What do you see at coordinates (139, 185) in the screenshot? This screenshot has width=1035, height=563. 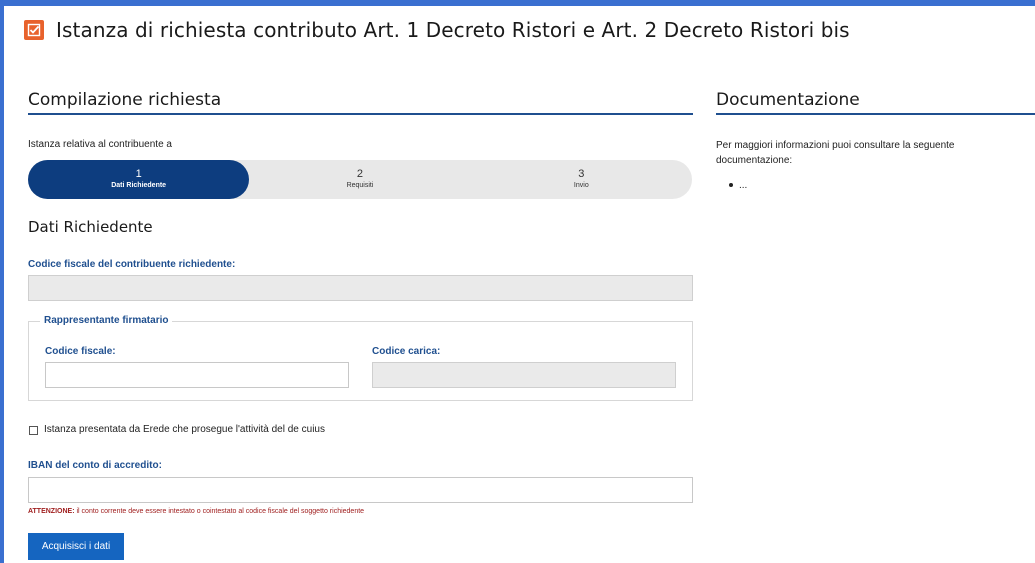 I see `step-label: Dati Richiedente` at bounding box center [139, 185].